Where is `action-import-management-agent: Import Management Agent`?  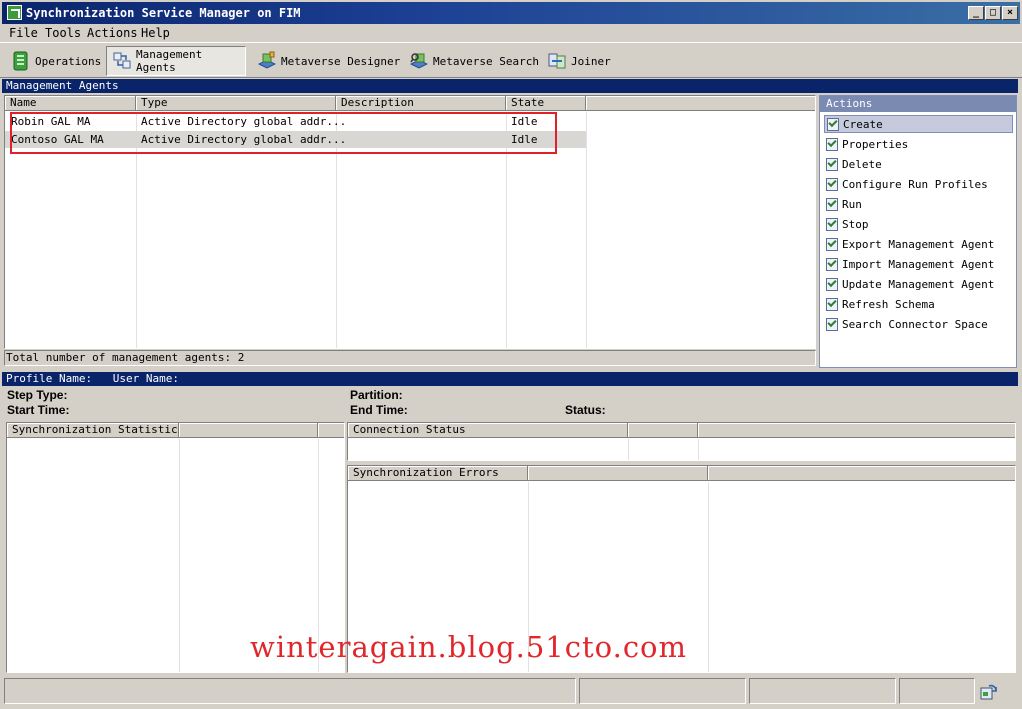 action-import-management-agent: Import Management Agent is located at coordinates (918, 264).